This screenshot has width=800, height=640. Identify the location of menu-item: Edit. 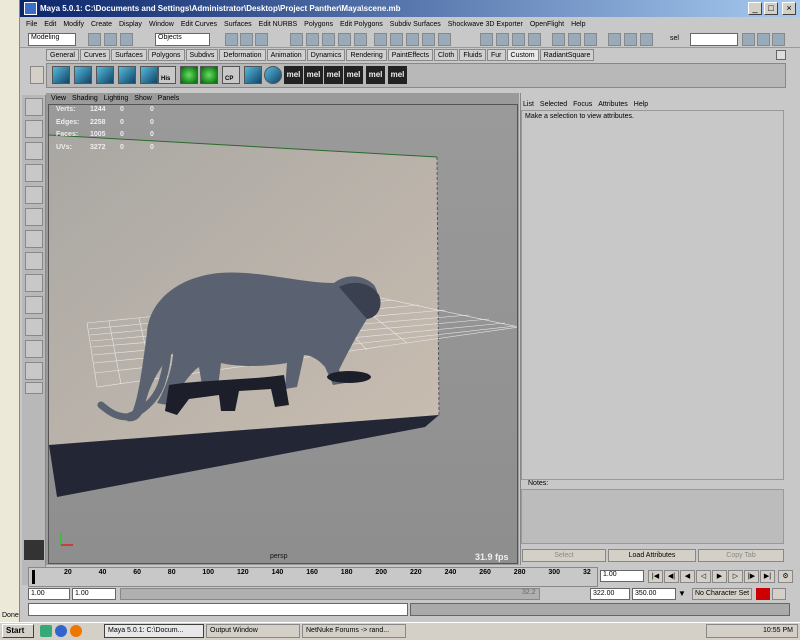
(50, 24).